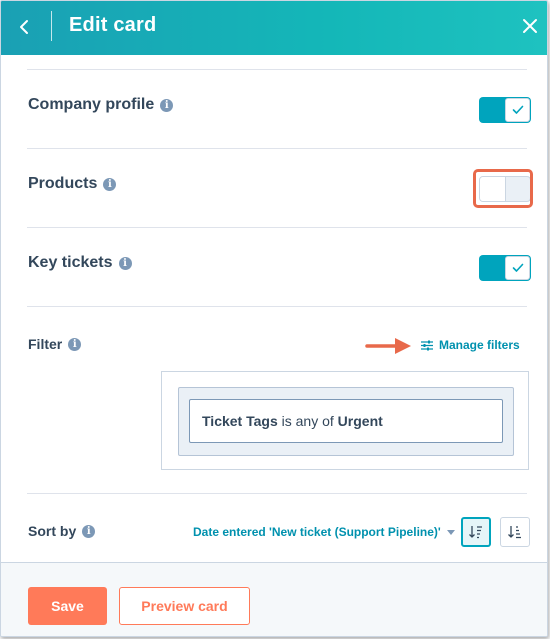 This screenshot has width=550, height=639. What do you see at coordinates (450, 532) in the screenshot?
I see `caret-down-icon` at bounding box center [450, 532].